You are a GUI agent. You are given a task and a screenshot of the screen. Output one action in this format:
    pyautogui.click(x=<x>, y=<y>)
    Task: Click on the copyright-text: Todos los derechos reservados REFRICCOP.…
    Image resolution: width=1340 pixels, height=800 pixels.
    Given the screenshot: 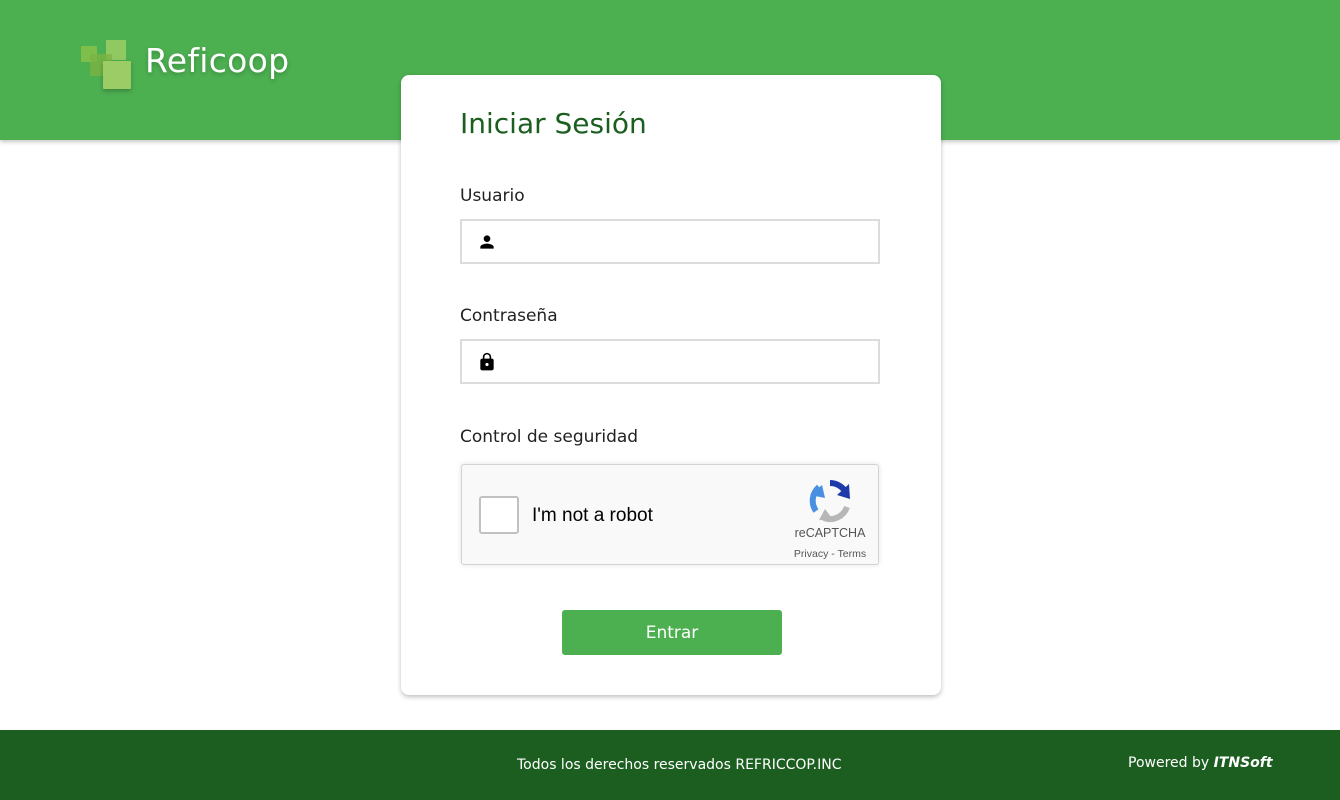 What is the action you would take?
    pyautogui.click(x=679, y=765)
    